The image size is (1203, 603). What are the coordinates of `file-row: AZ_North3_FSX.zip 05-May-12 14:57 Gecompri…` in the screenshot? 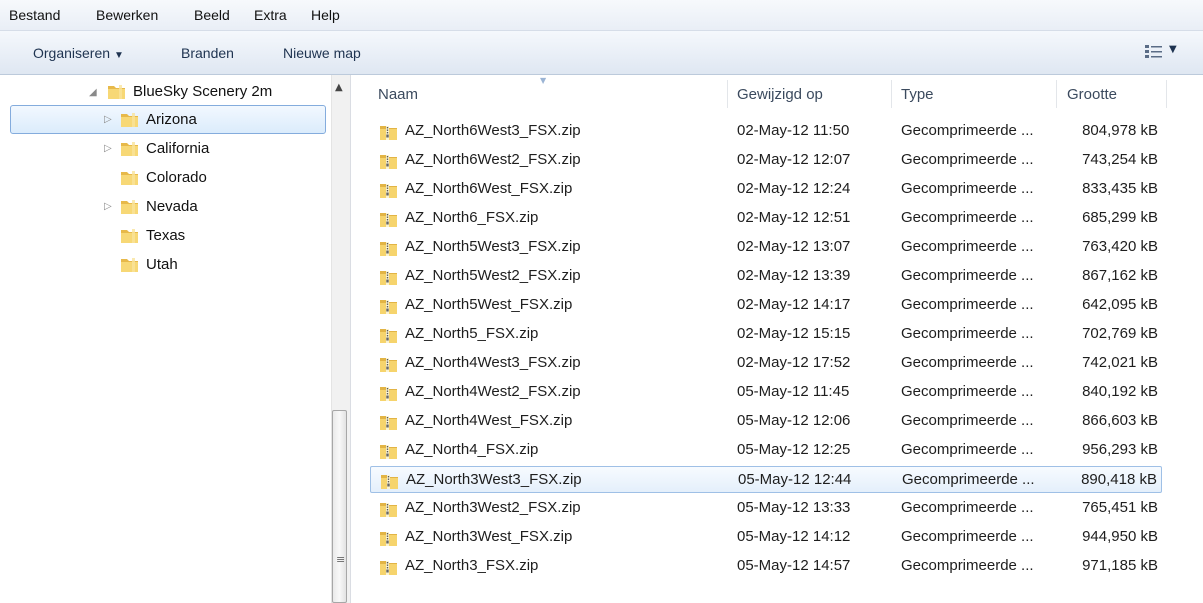 It's located at (766, 566).